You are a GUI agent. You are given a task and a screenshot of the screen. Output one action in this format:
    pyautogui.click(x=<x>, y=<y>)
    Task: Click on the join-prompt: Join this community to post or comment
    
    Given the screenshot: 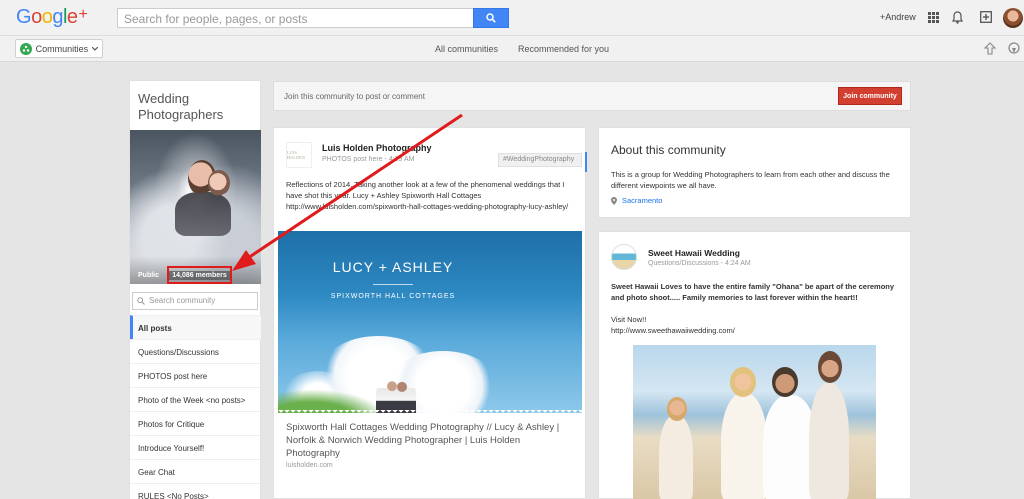 What is the action you would take?
    pyautogui.click(x=354, y=96)
    